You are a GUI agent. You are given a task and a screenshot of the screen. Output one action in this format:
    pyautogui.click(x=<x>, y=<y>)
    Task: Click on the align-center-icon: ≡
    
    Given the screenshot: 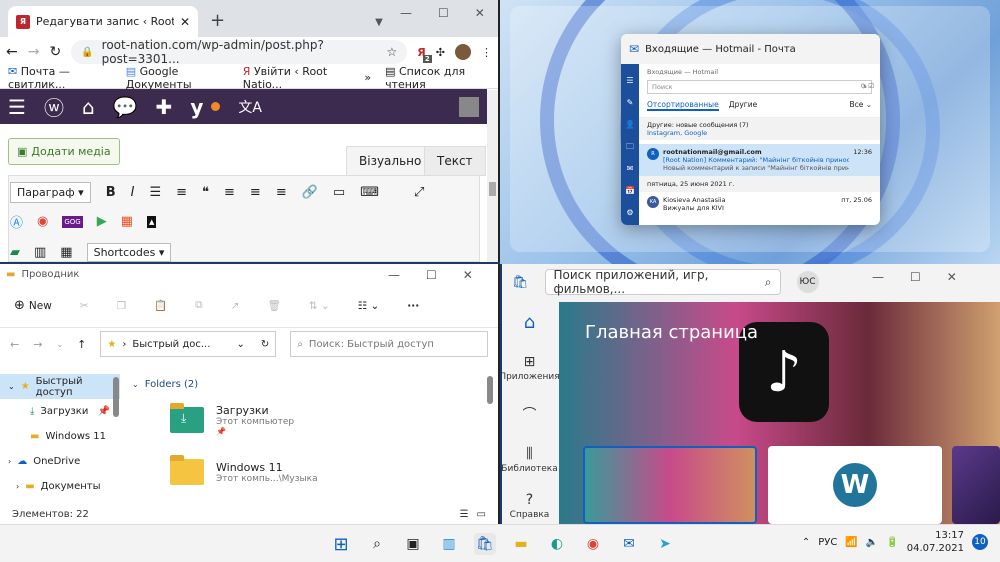 What is the action you would take?
    pyautogui.click(x=255, y=192)
    